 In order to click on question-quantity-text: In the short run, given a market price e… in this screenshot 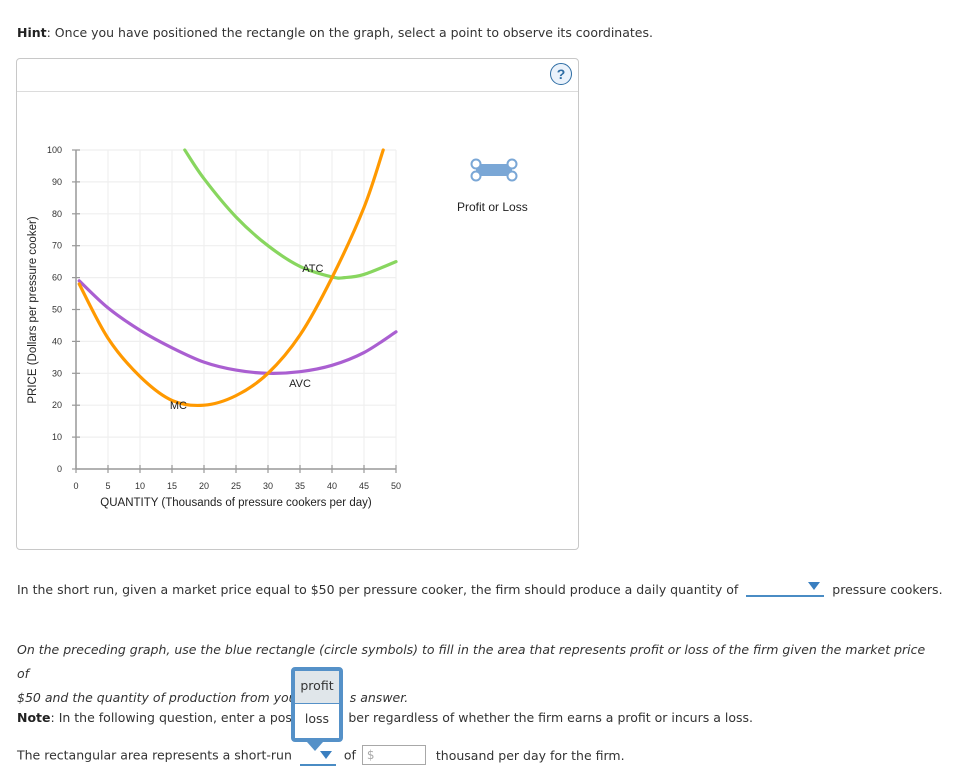, I will do `click(378, 589)`.